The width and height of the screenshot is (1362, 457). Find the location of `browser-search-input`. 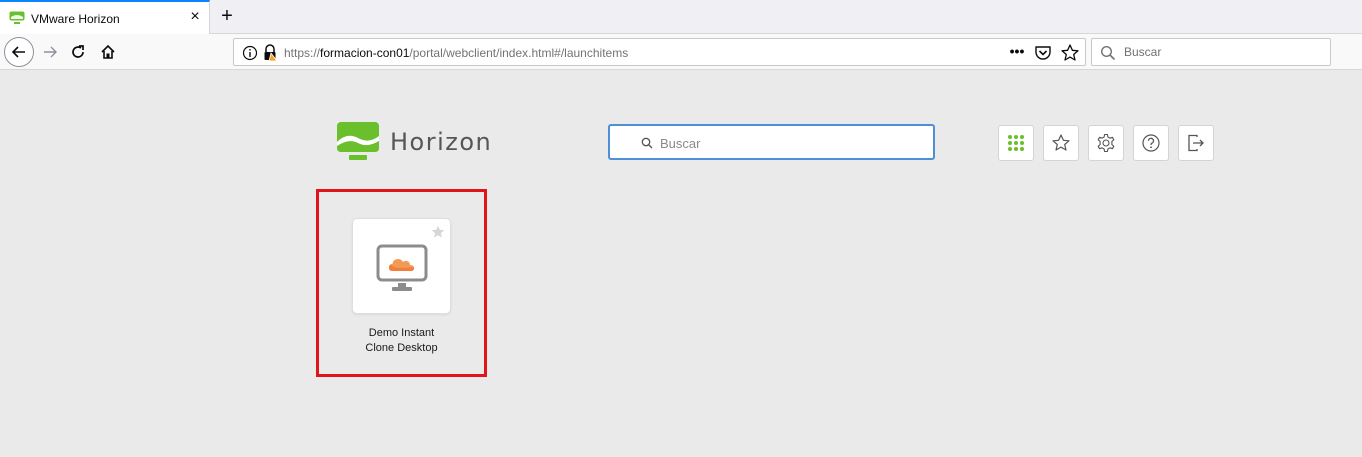

browser-search-input is located at coordinates (1224, 52).